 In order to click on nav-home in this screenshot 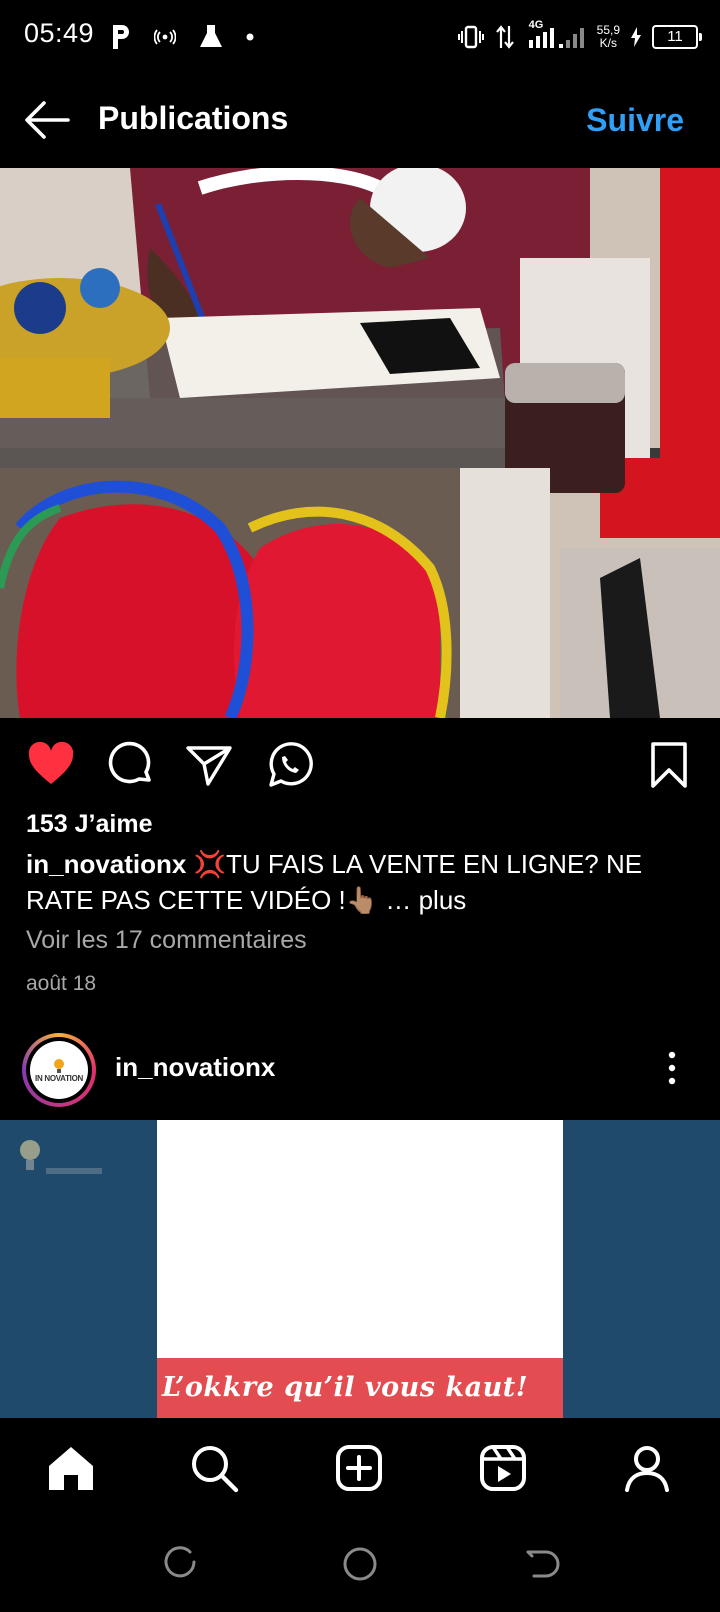, I will do `click(71, 1468)`.